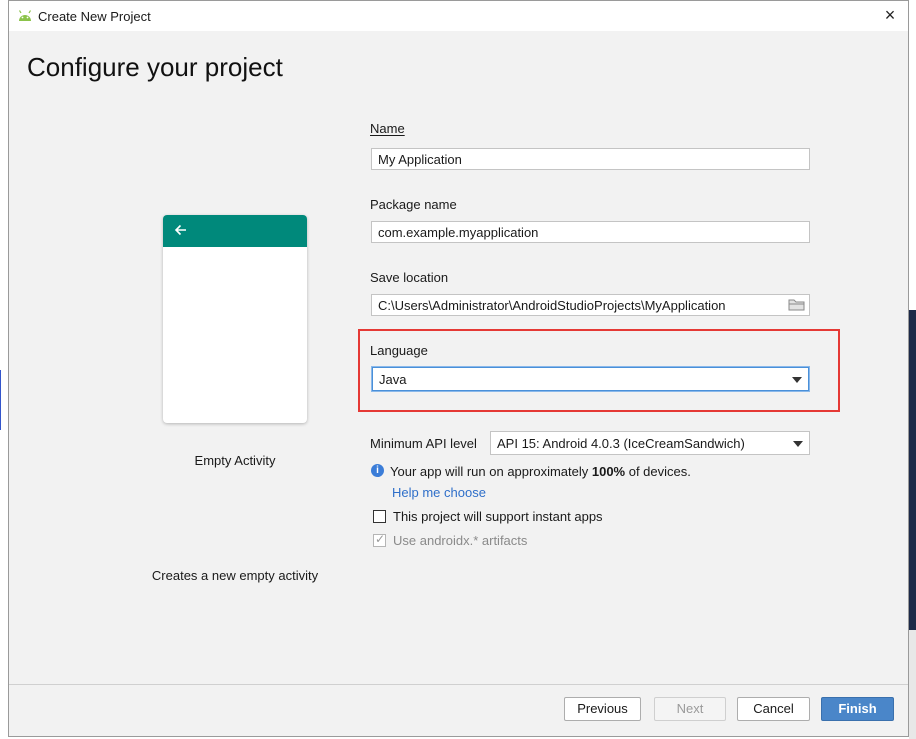 The image size is (916, 739). Describe the element at coordinates (409, 277) in the screenshot. I see `save-location-label: Save location` at that location.